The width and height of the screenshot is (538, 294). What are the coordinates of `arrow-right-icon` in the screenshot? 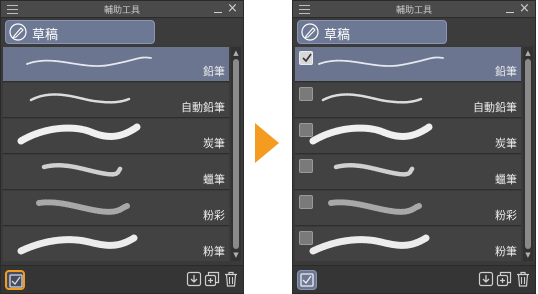 It's located at (267, 143).